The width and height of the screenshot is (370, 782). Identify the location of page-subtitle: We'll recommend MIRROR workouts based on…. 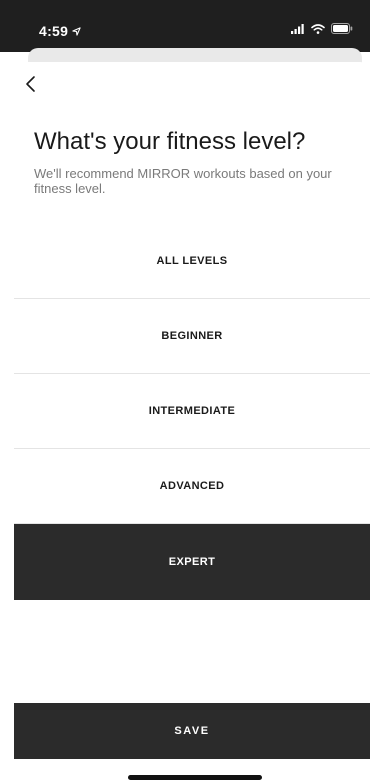
(183, 181).